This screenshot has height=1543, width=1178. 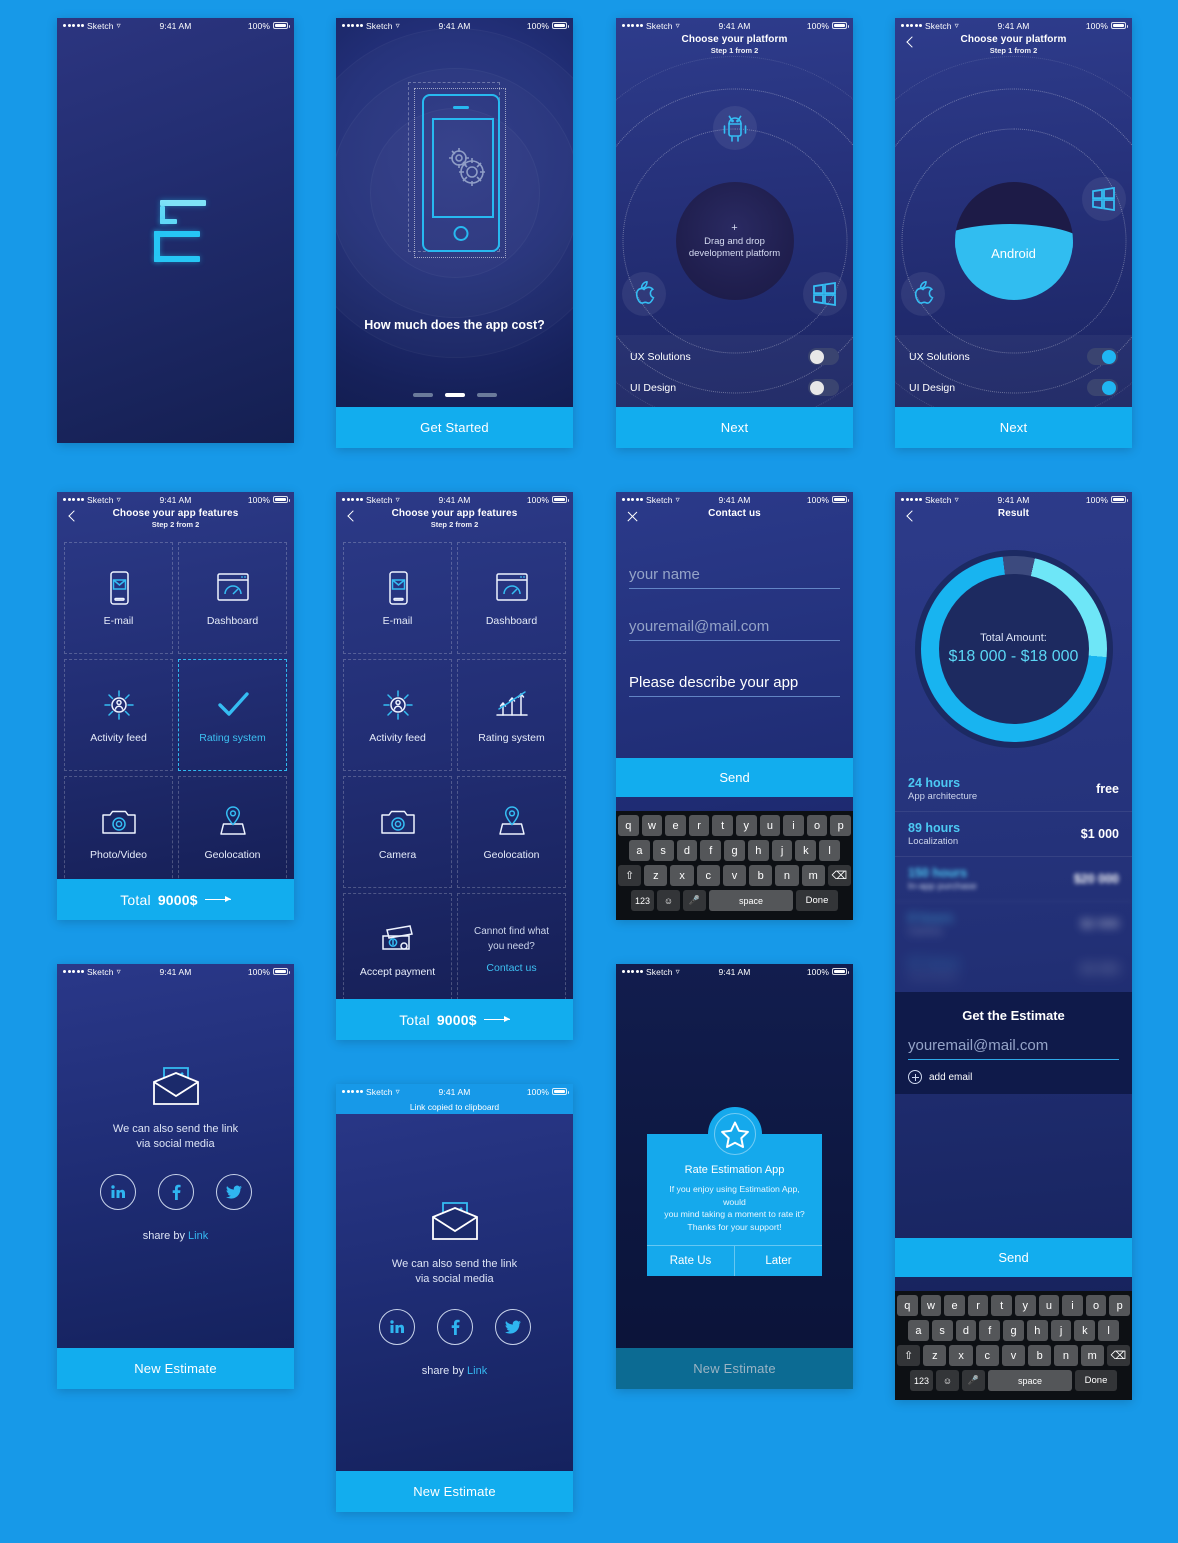 I want to click on next-button: Next, so click(x=1013, y=427).